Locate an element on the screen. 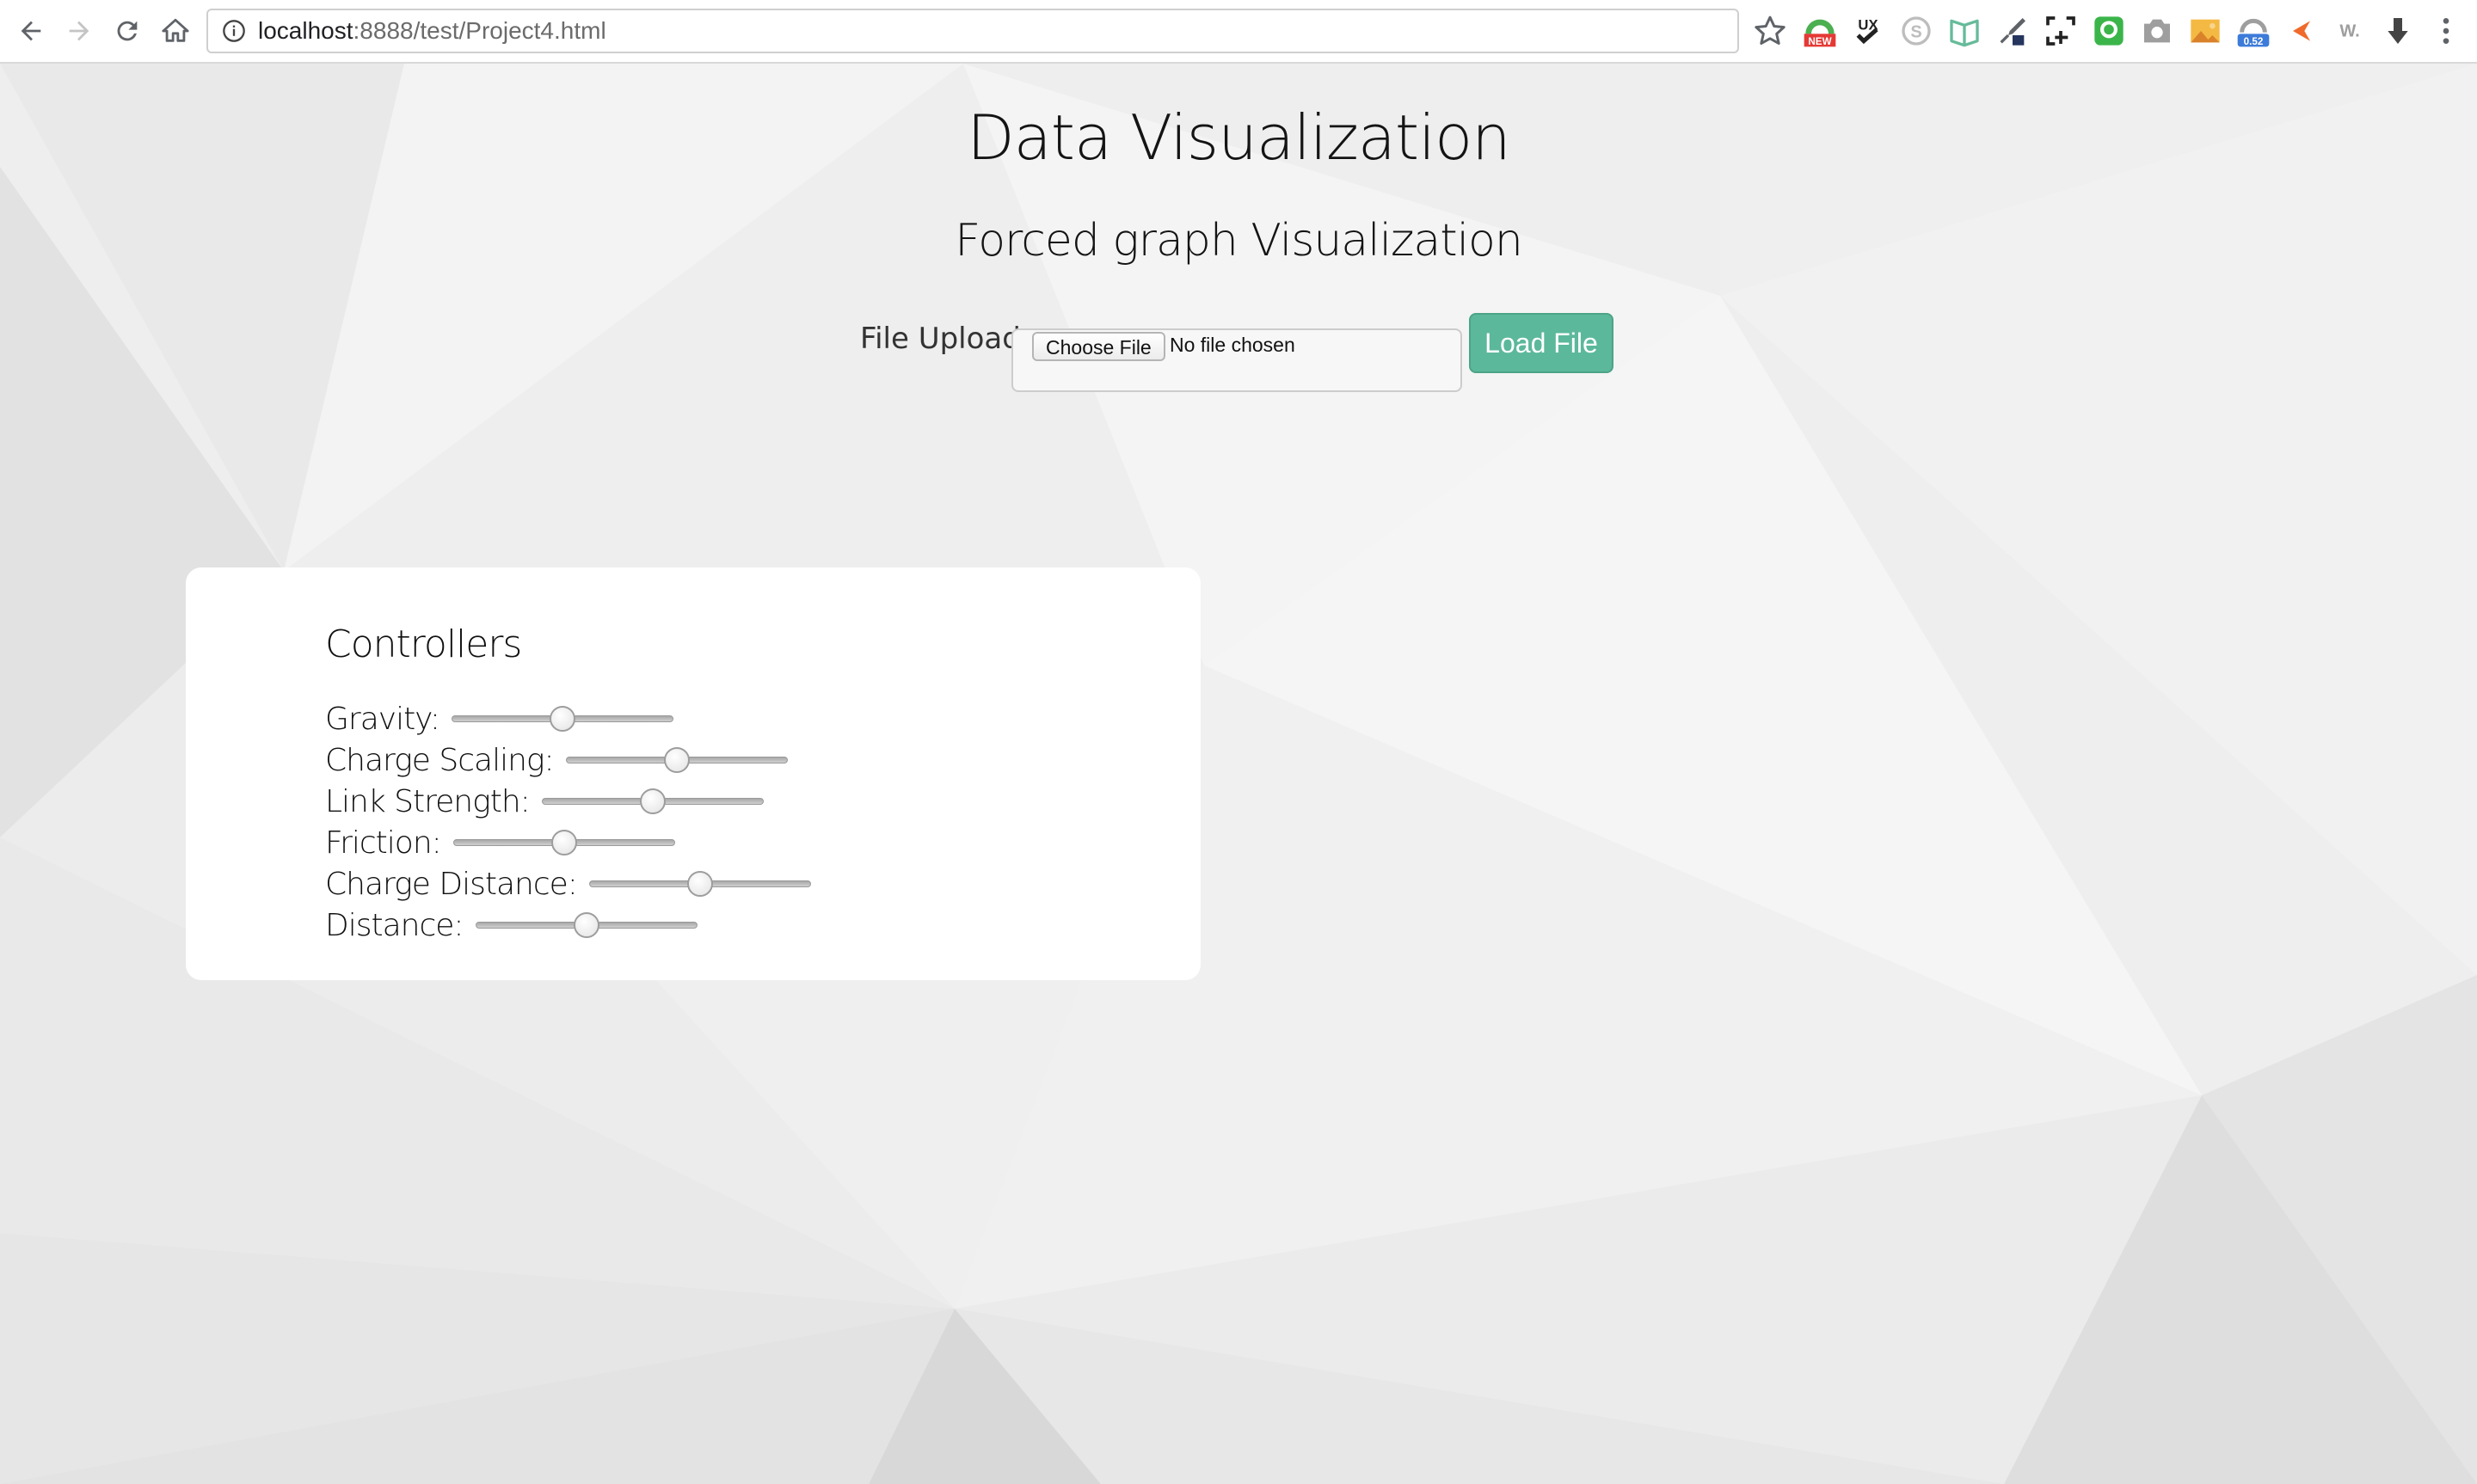  back-arrow-icon is located at coordinates (31, 31).